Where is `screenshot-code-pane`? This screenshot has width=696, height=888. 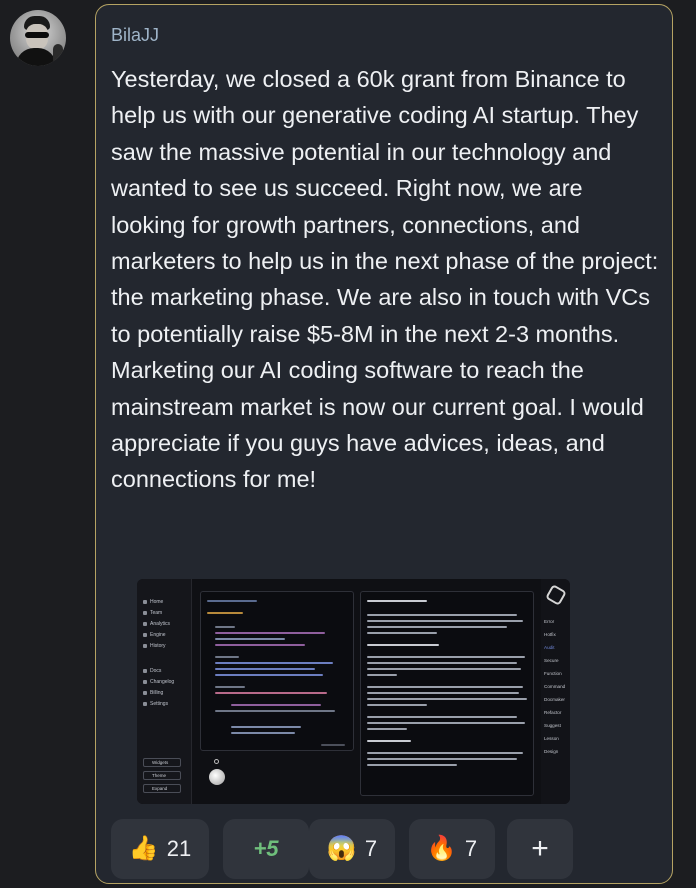 screenshot-code-pane is located at coordinates (277, 671).